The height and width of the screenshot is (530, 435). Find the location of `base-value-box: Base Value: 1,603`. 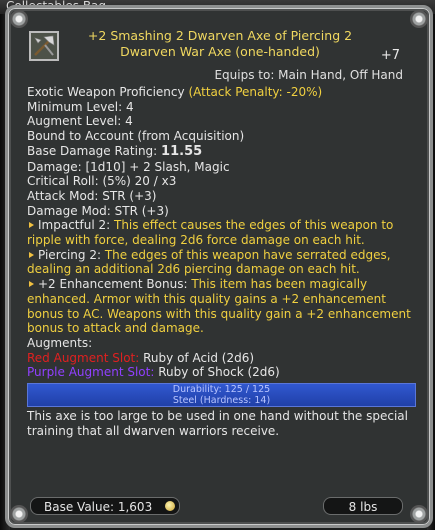

base-value-box: Base Value: 1,603 is located at coordinates (105, 506).